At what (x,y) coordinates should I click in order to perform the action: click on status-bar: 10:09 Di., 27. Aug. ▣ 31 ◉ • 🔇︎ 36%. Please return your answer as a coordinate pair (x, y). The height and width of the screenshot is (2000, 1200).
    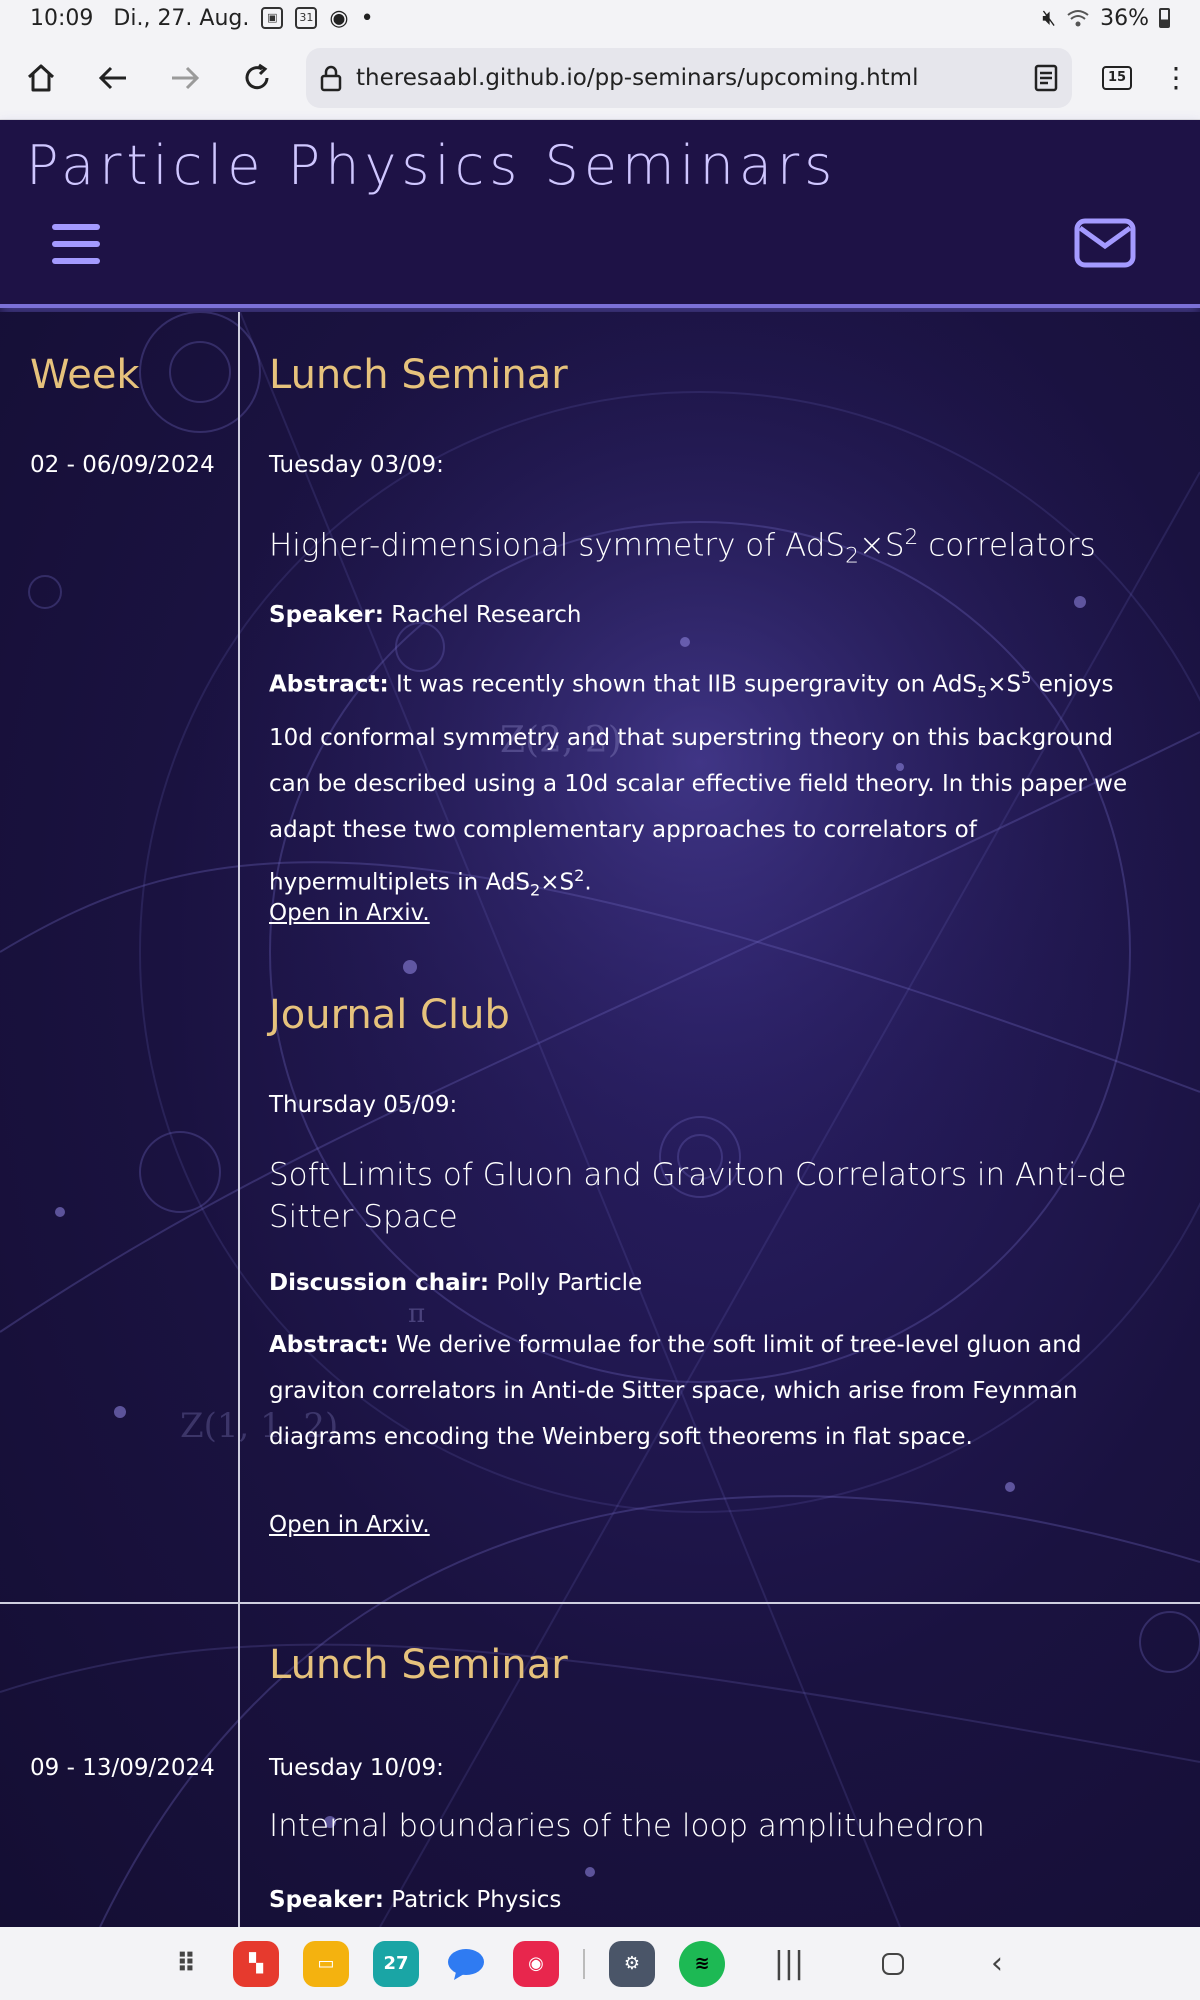
    Looking at the image, I should click on (600, 18).